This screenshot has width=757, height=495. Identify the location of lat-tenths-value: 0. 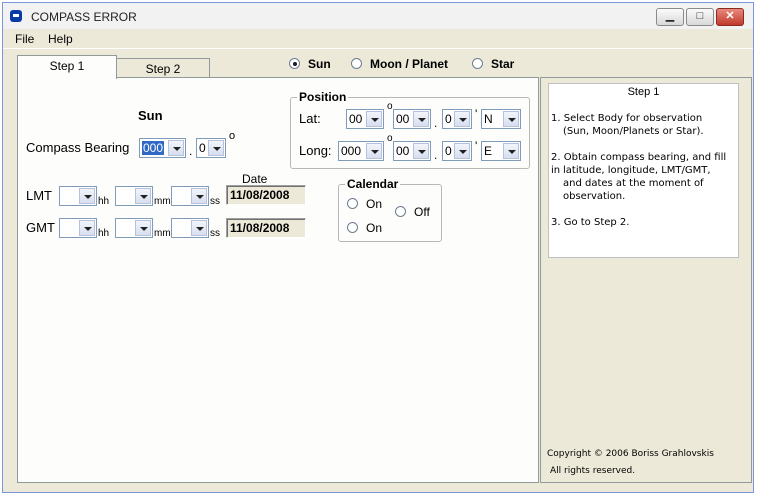
(448, 119).